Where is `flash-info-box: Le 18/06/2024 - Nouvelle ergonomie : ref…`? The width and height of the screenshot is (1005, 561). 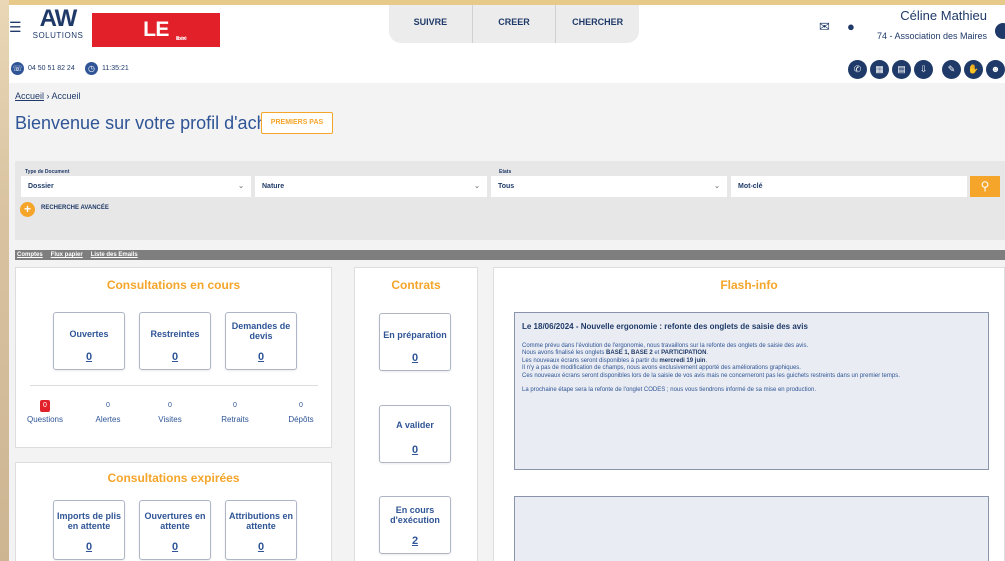 flash-info-box: Le 18/06/2024 - Nouvelle ergonomie : ref… is located at coordinates (751, 391).